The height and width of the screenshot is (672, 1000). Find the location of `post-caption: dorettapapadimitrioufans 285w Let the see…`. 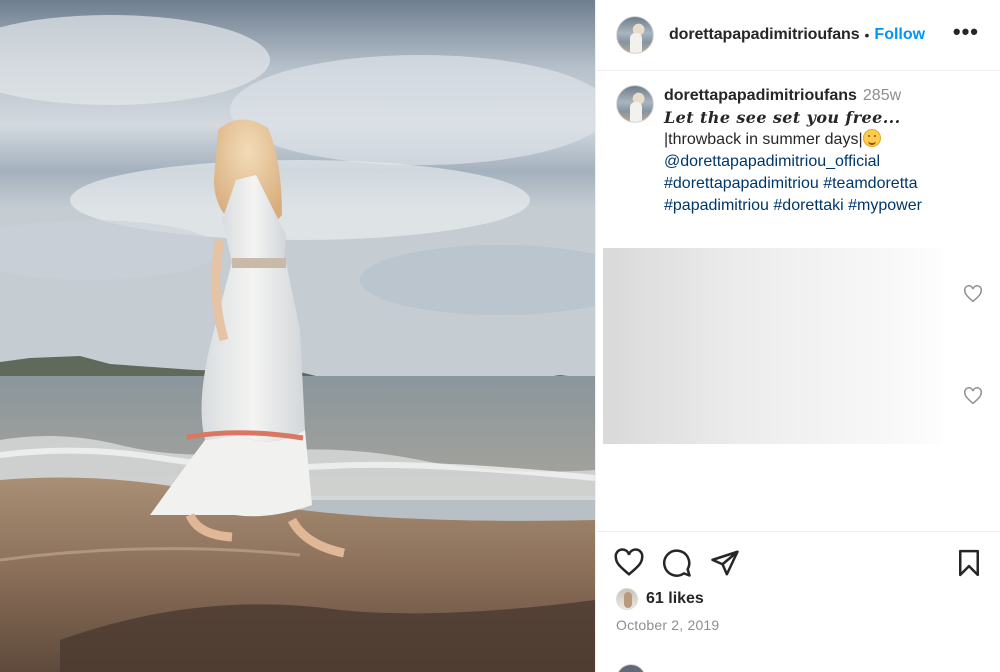

post-caption: dorettapapadimitrioufans 285w Let the see… is located at coordinates (801, 151).